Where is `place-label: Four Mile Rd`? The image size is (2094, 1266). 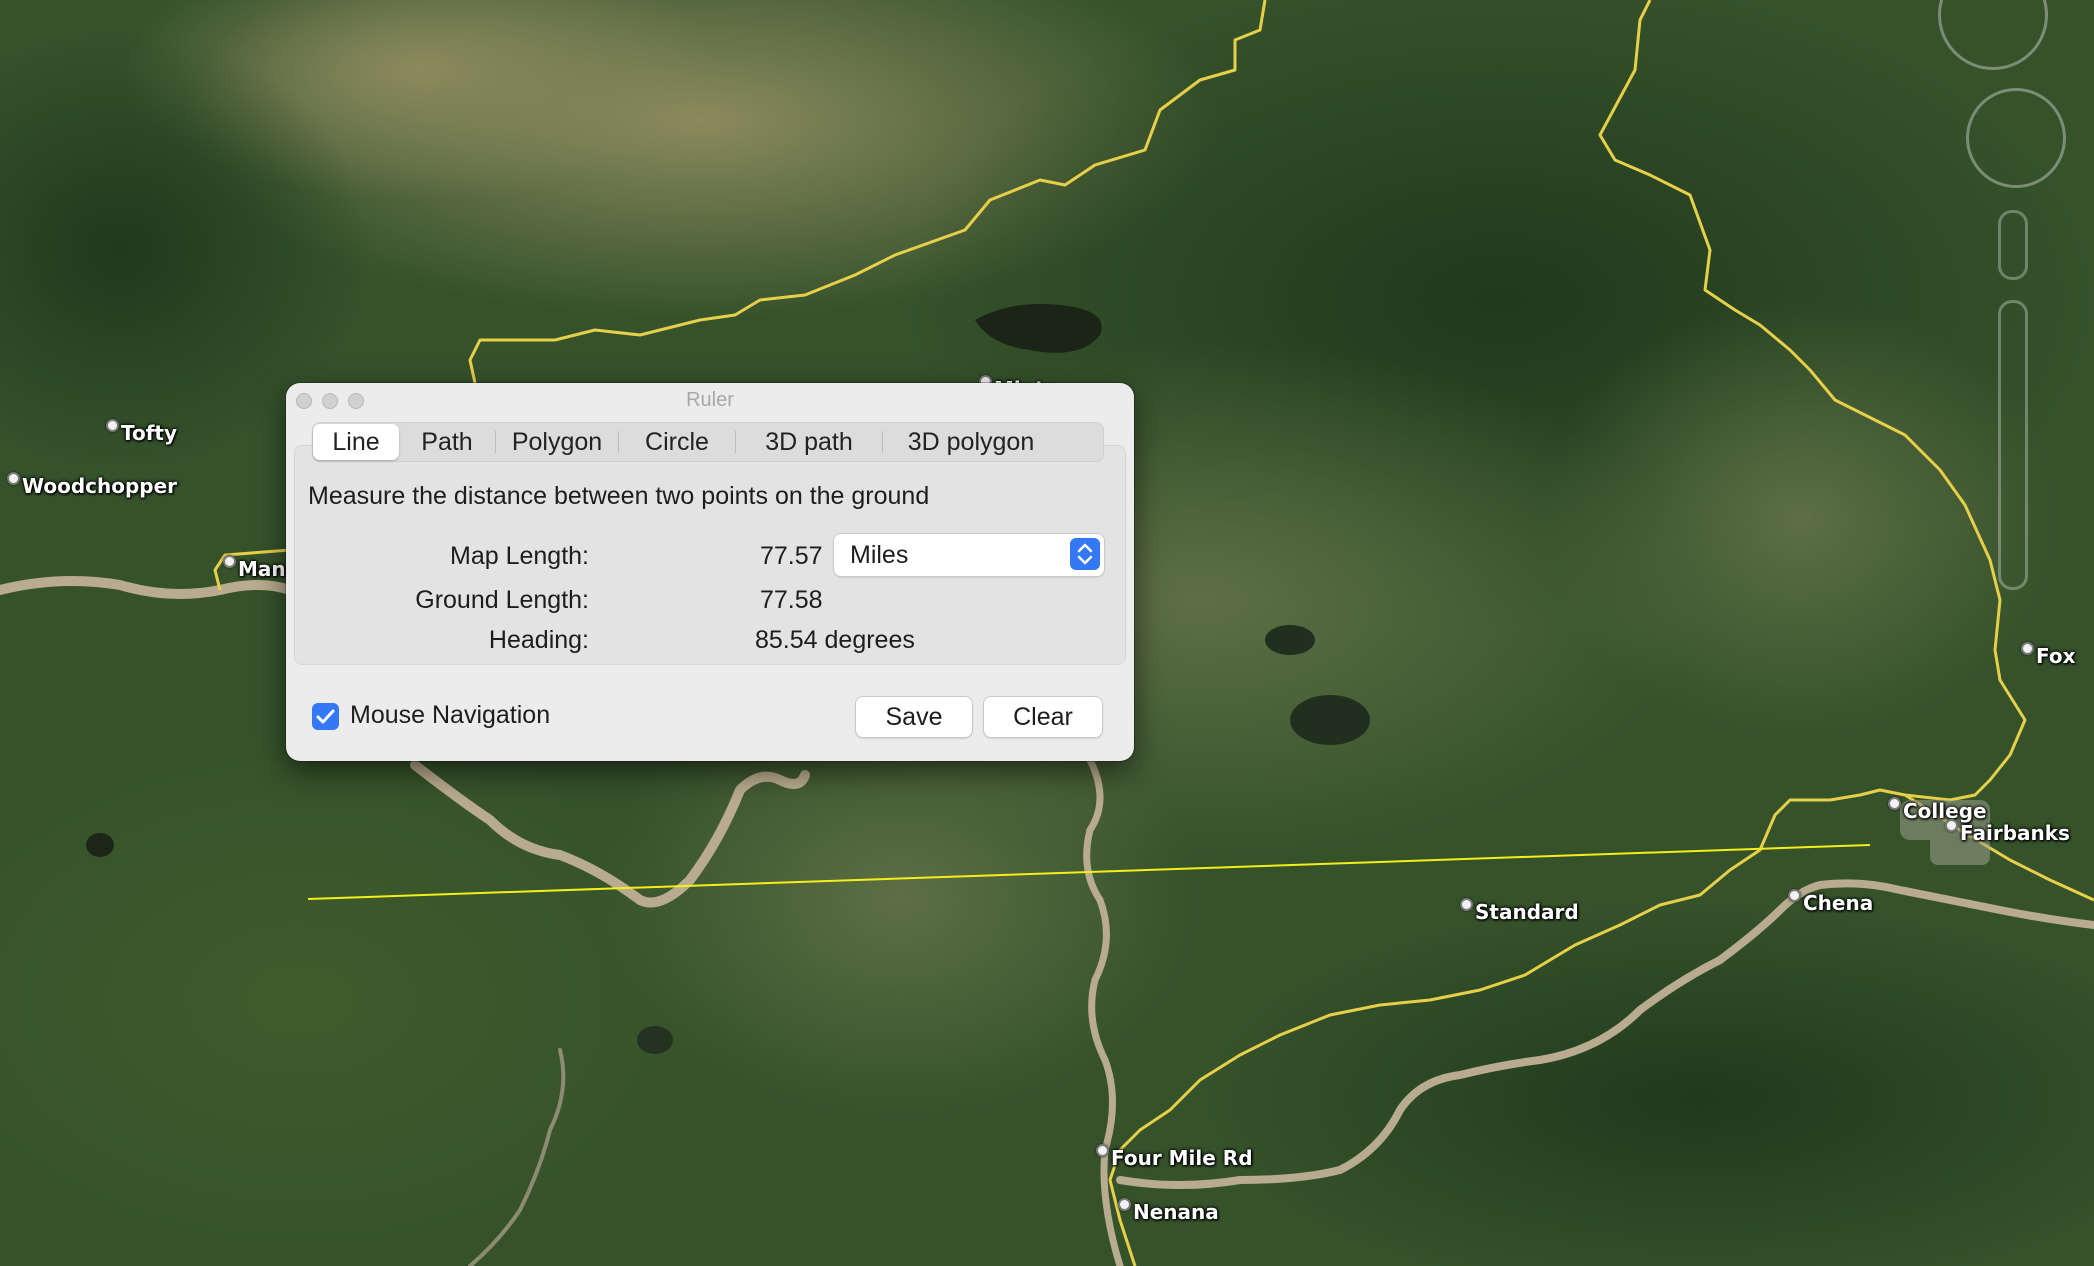 place-label: Four Mile Rd is located at coordinates (1182, 1158).